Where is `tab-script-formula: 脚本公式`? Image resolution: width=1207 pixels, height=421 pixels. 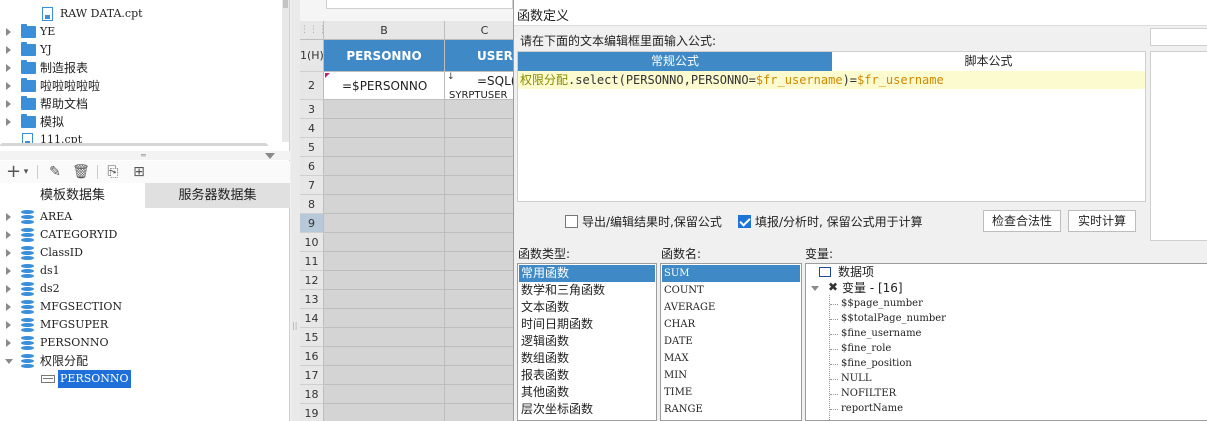
tab-script-formula: 脚本公式 is located at coordinates (988, 61).